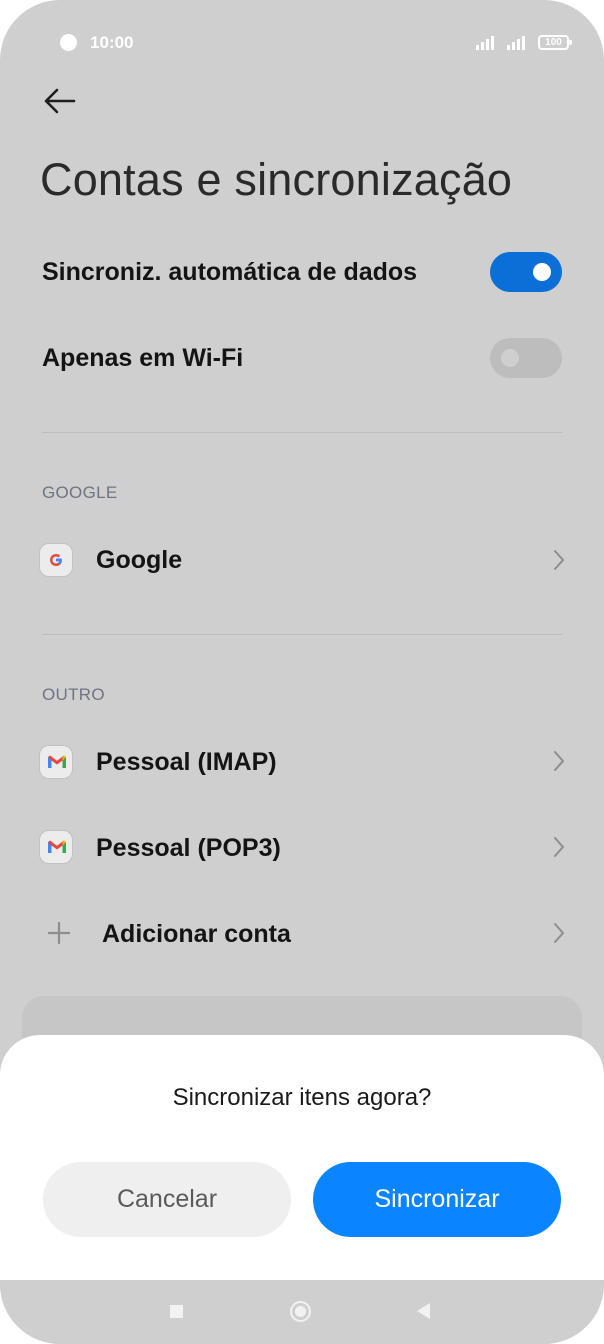  Describe the element at coordinates (526, 358) in the screenshot. I see `wifi-only-toggle` at that location.